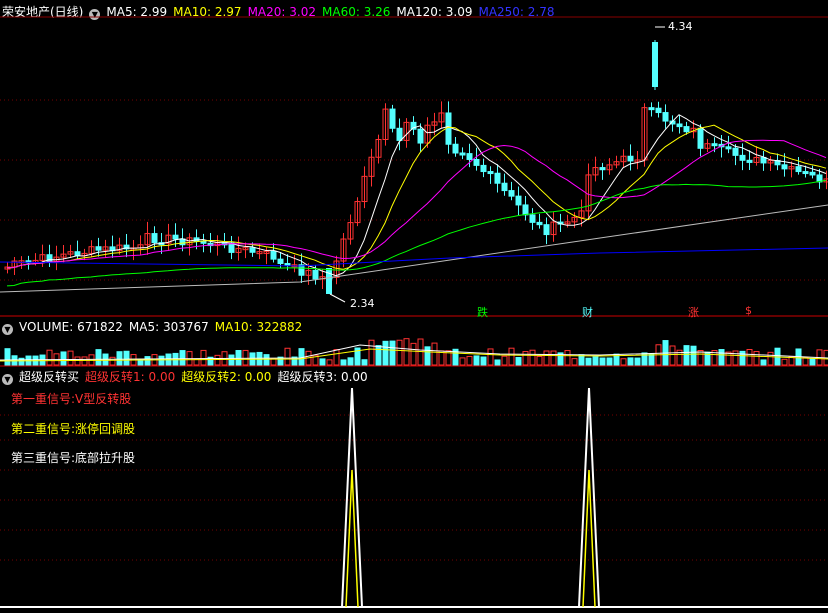  I want to click on reversal2-label: 超级反转2: 0.00, so click(226, 377).